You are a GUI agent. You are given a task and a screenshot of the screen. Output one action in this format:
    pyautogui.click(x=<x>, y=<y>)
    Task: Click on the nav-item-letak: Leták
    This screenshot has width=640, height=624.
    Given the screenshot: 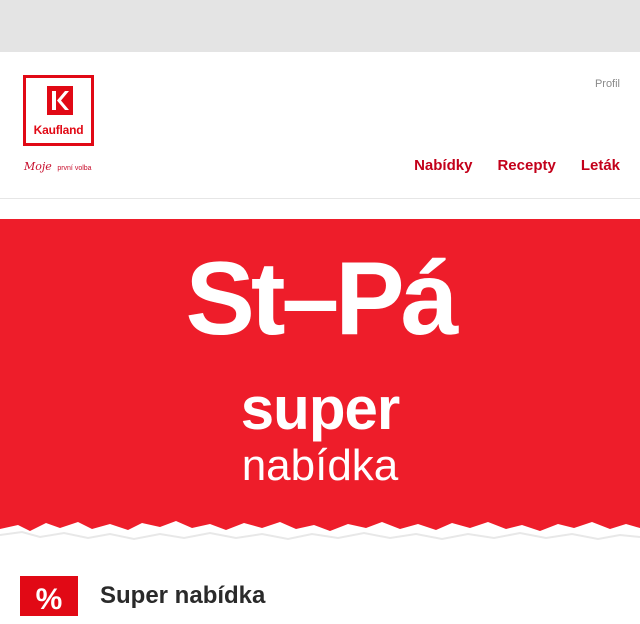 What is the action you would take?
    pyautogui.click(x=600, y=165)
    